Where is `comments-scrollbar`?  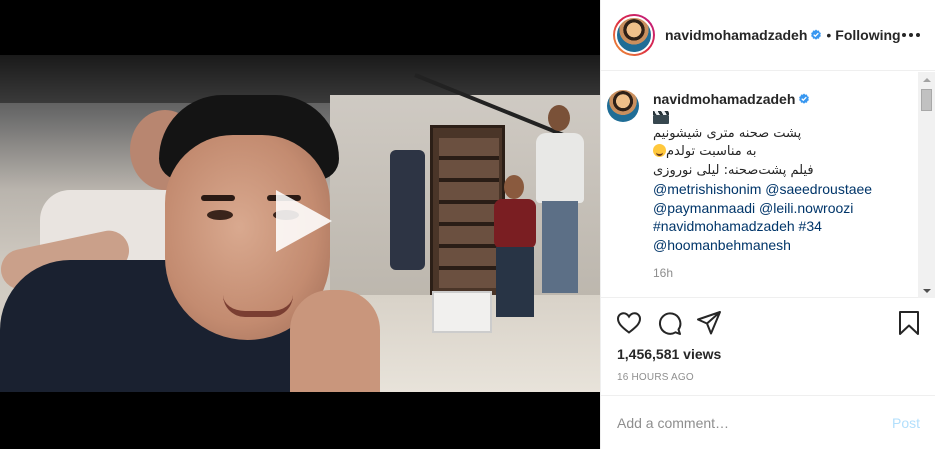
comments-scrollbar is located at coordinates (926, 185).